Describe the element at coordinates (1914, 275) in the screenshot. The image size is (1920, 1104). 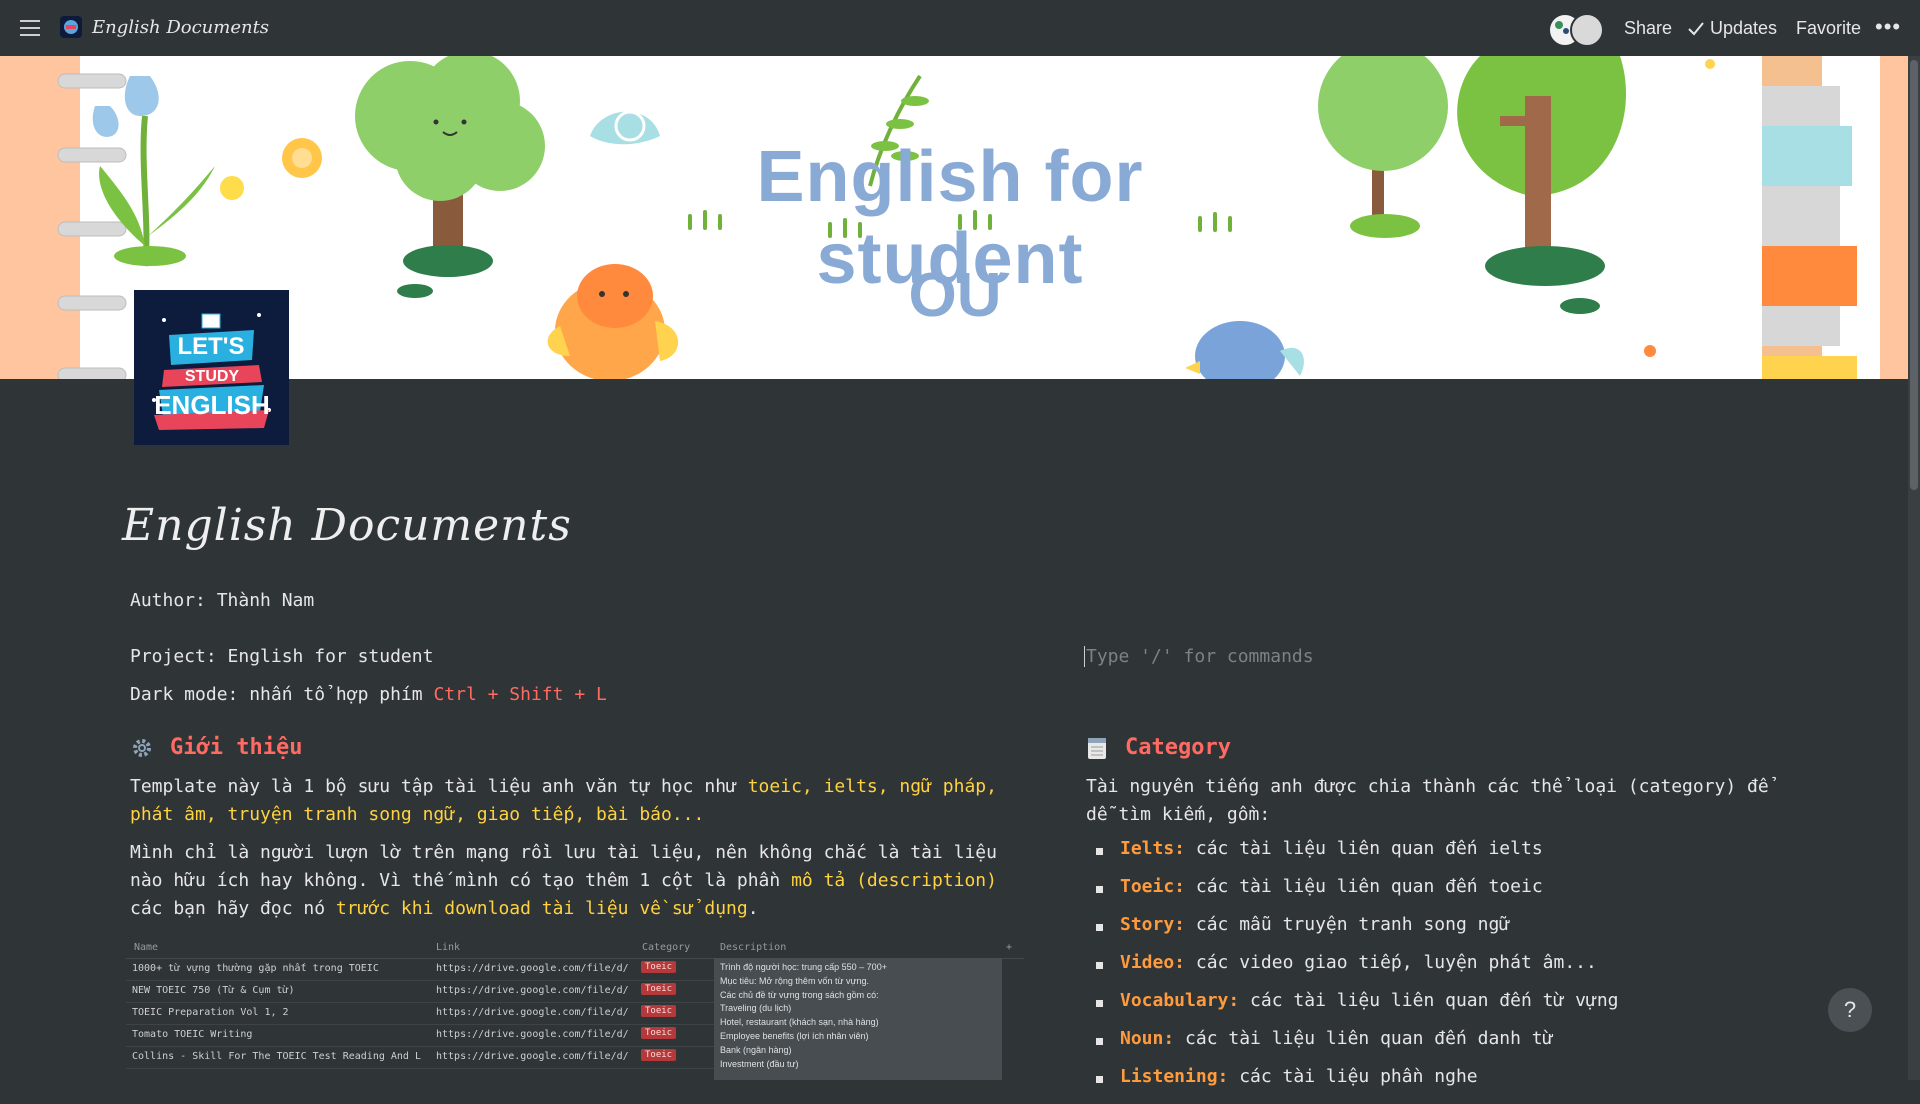
I see `scrollbar-thumb` at that location.